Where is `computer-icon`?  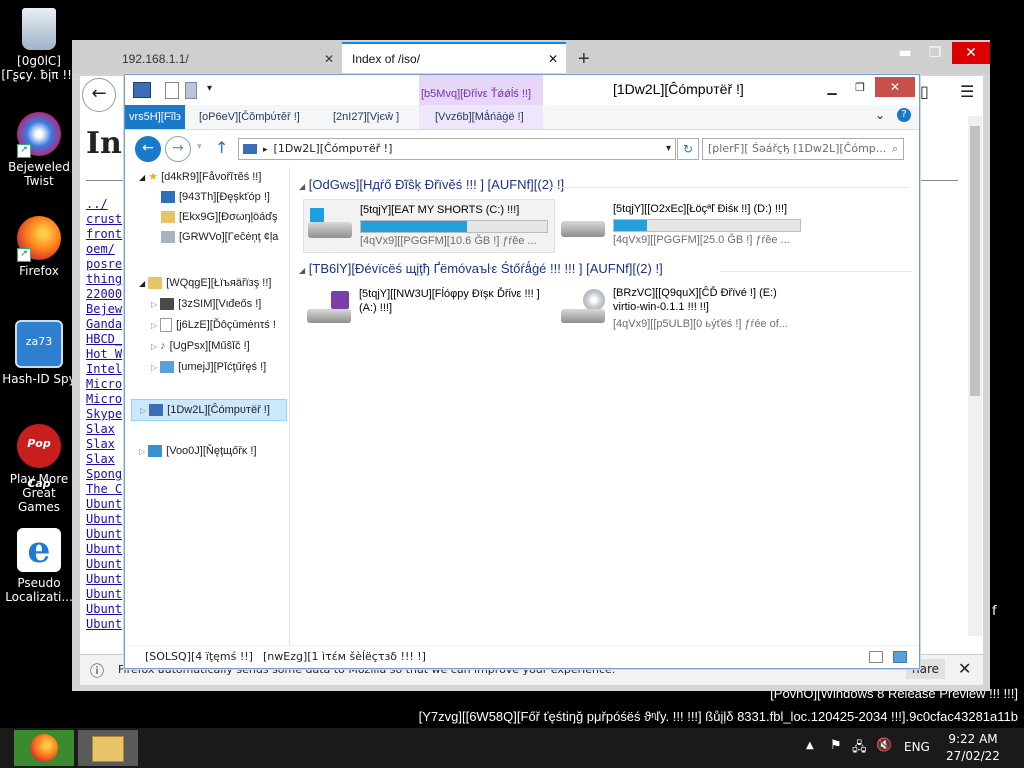
computer-icon is located at coordinates (142, 90).